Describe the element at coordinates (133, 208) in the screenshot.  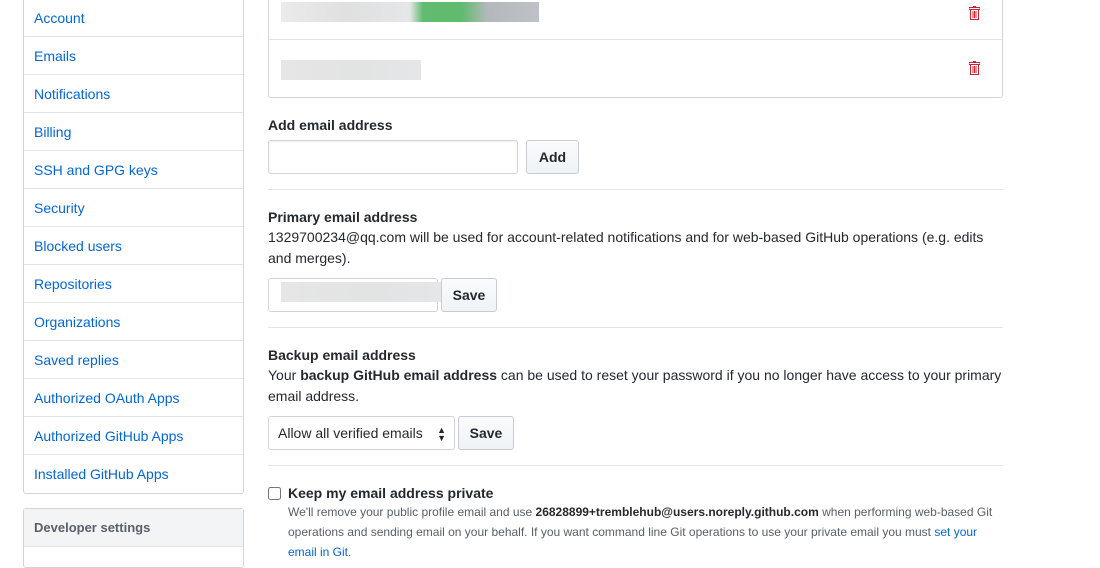
I see `sidebar-item-security: Security` at that location.